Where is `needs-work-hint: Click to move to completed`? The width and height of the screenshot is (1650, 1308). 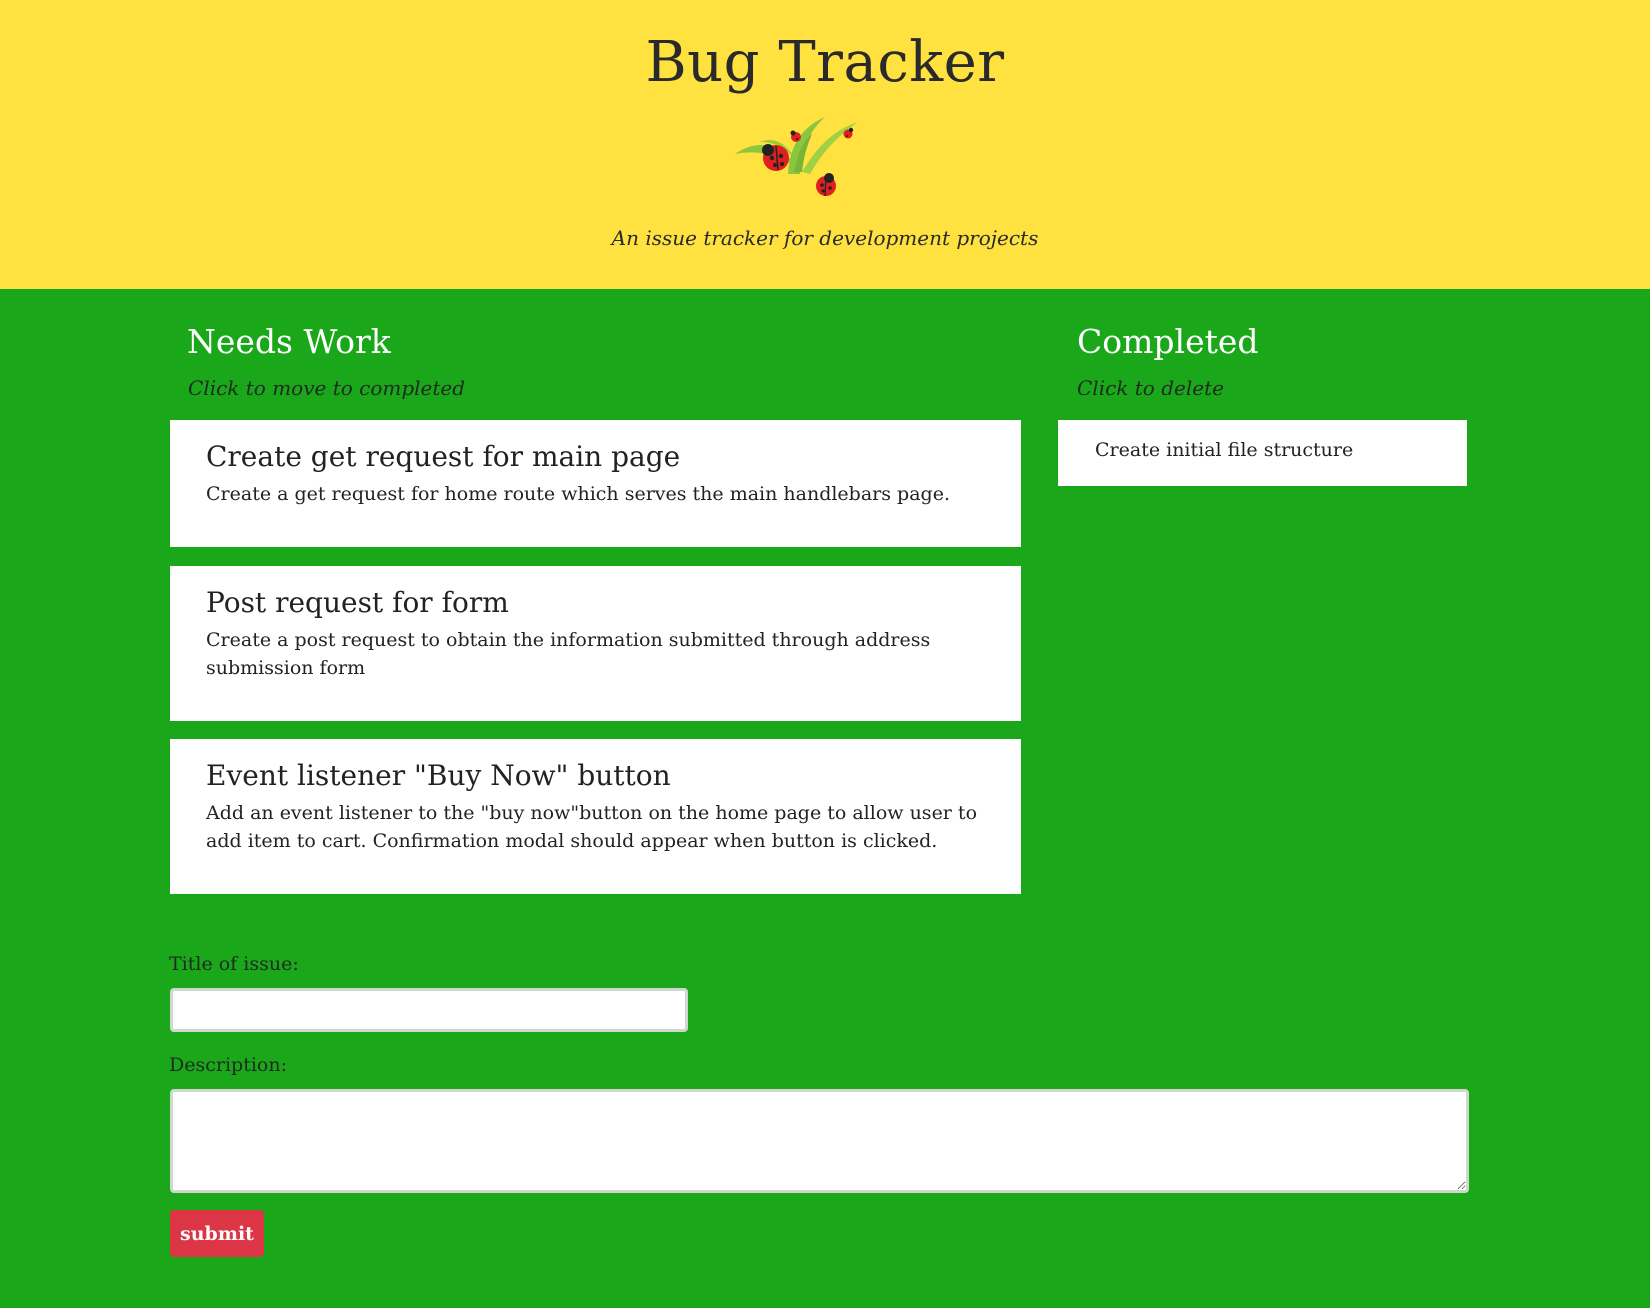 needs-work-hint: Click to move to completed is located at coordinates (327, 388).